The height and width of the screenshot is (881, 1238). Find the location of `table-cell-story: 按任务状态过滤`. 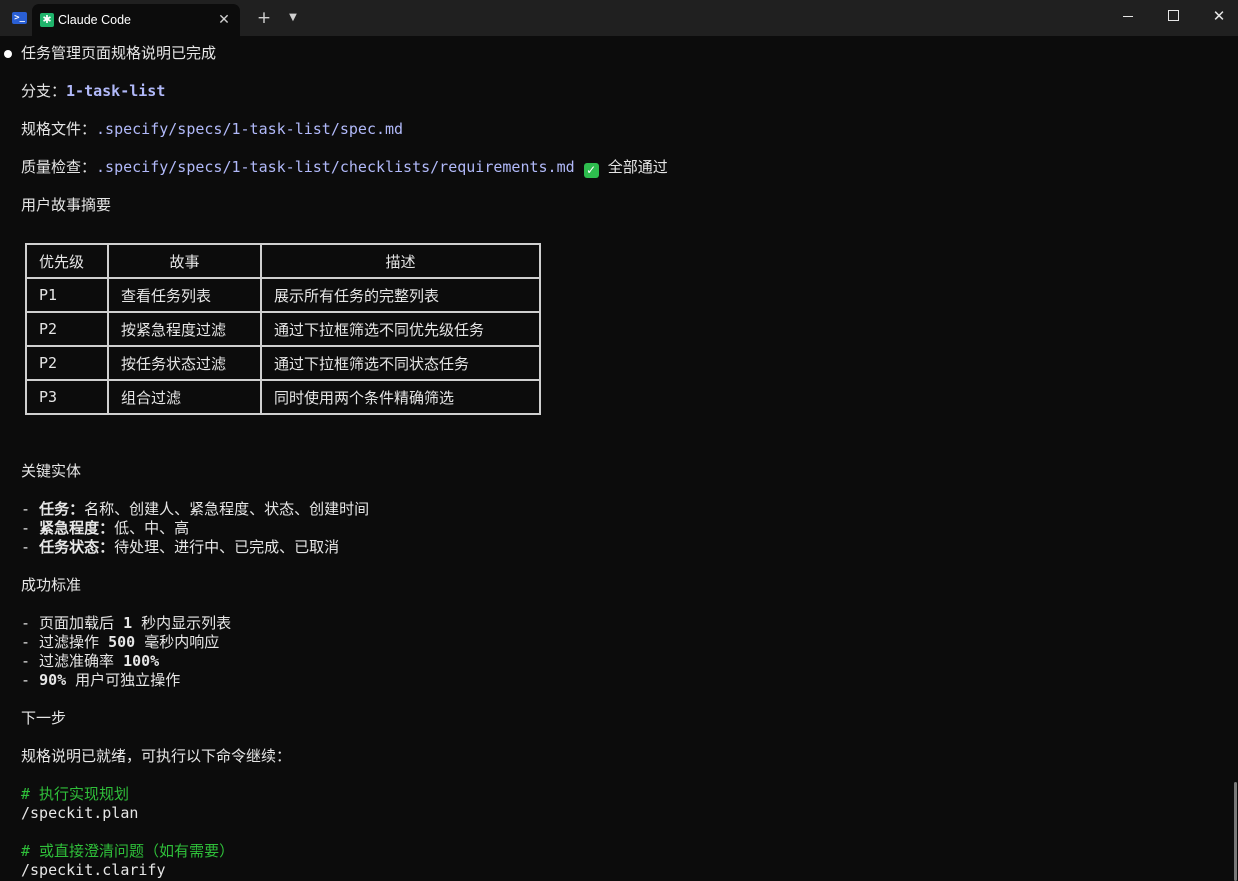

table-cell-story: 按任务状态过滤 is located at coordinates (184, 363).